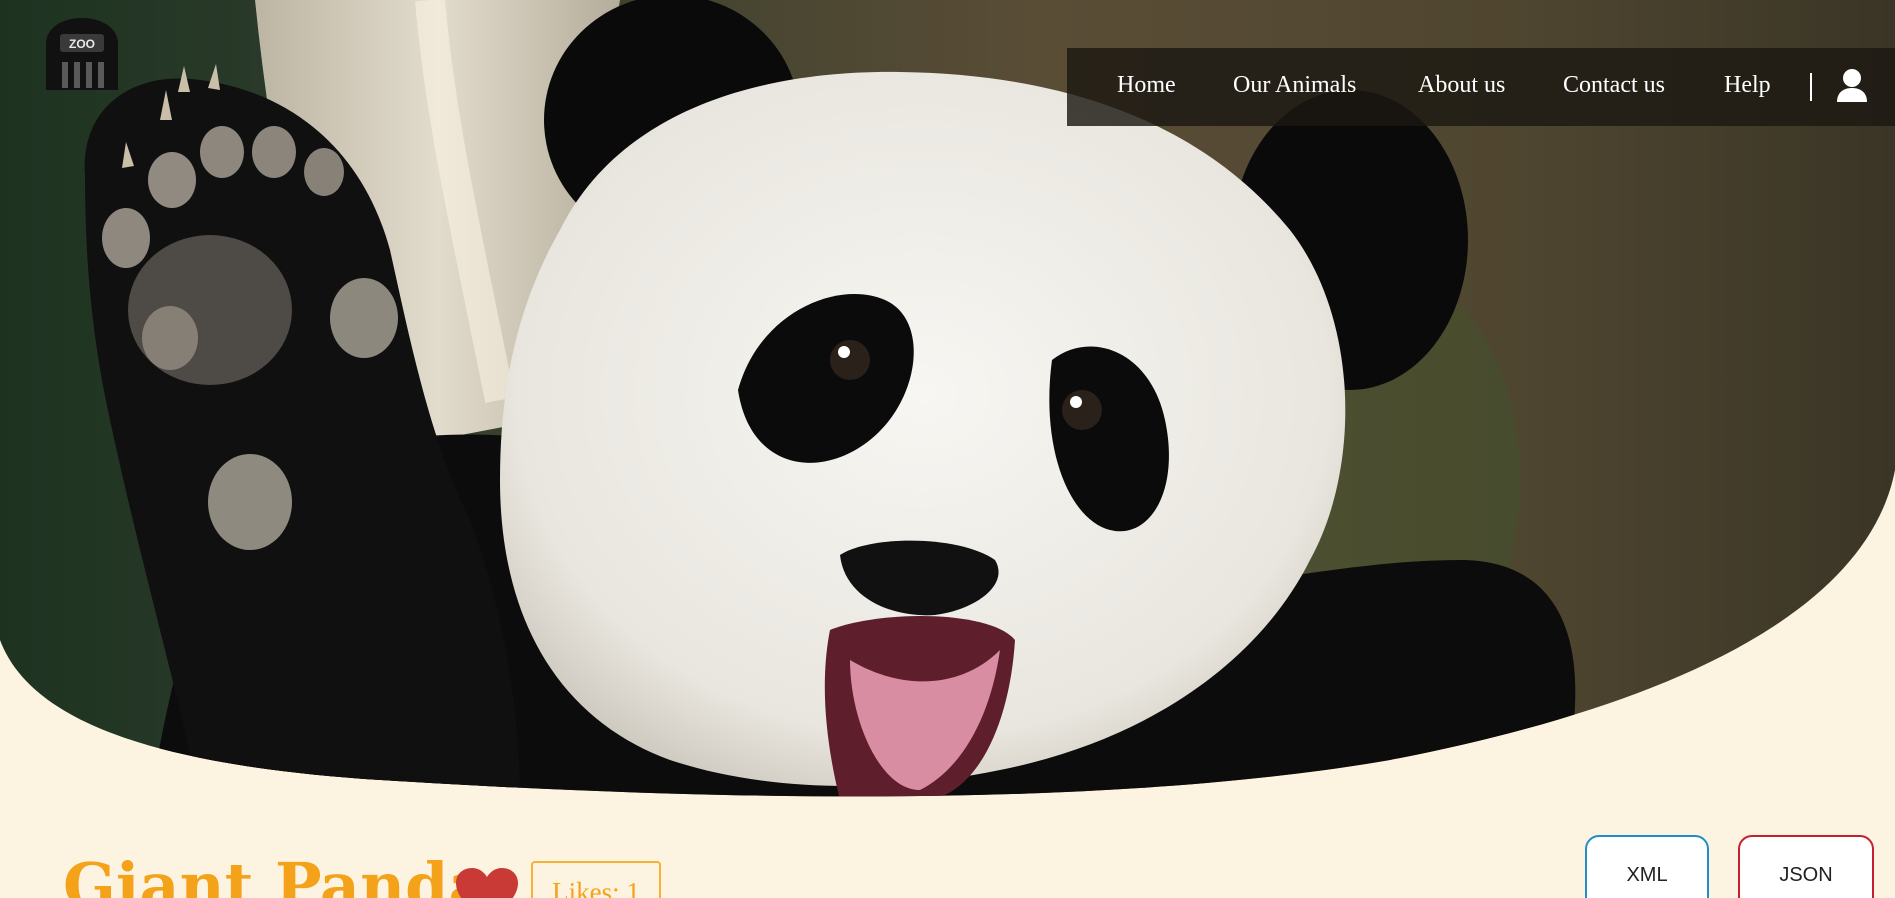  What do you see at coordinates (1614, 85) in the screenshot?
I see `nav-contact-us-link: Contact us` at bounding box center [1614, 85].